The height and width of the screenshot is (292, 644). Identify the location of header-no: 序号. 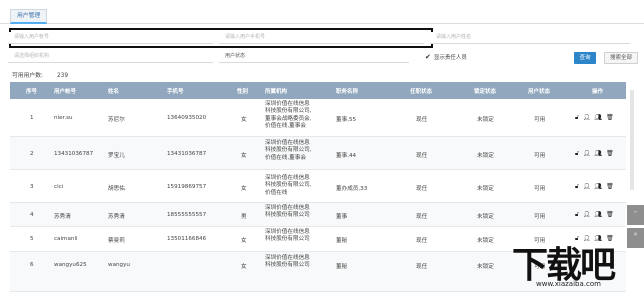
(32, 92).